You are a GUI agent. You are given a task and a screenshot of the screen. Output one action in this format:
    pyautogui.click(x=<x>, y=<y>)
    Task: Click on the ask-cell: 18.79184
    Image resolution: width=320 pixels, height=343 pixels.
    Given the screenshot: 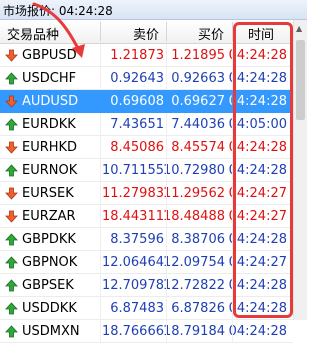 What is the action you would take?
    pyautogui.click(x=193, y=331)
    